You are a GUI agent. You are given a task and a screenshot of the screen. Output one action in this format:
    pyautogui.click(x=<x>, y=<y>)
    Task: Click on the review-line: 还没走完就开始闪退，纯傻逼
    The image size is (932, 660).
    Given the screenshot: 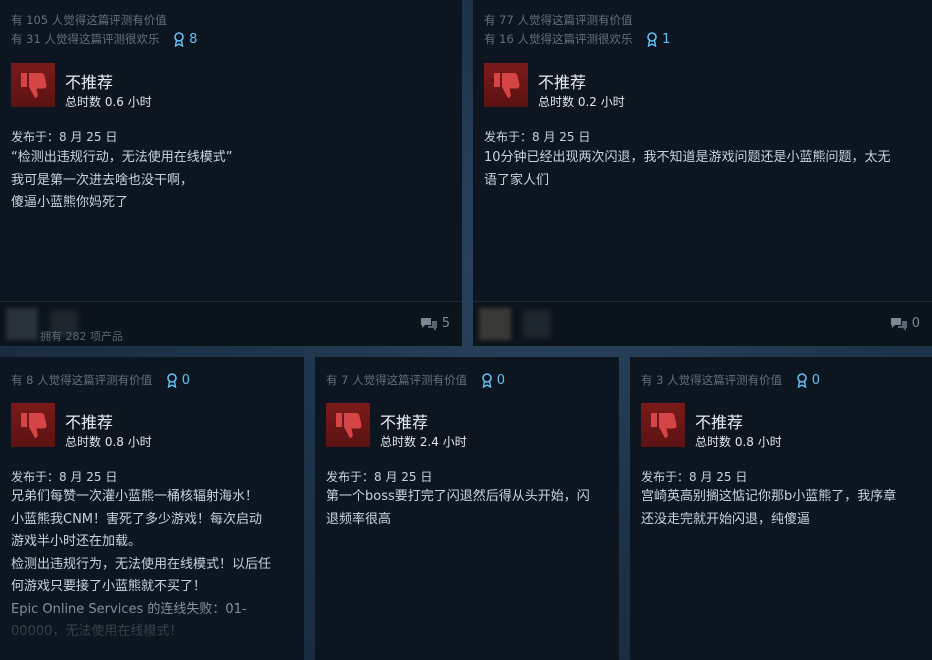 What is the action you would take?
    pyautogui.click(x=726, y=519)
    